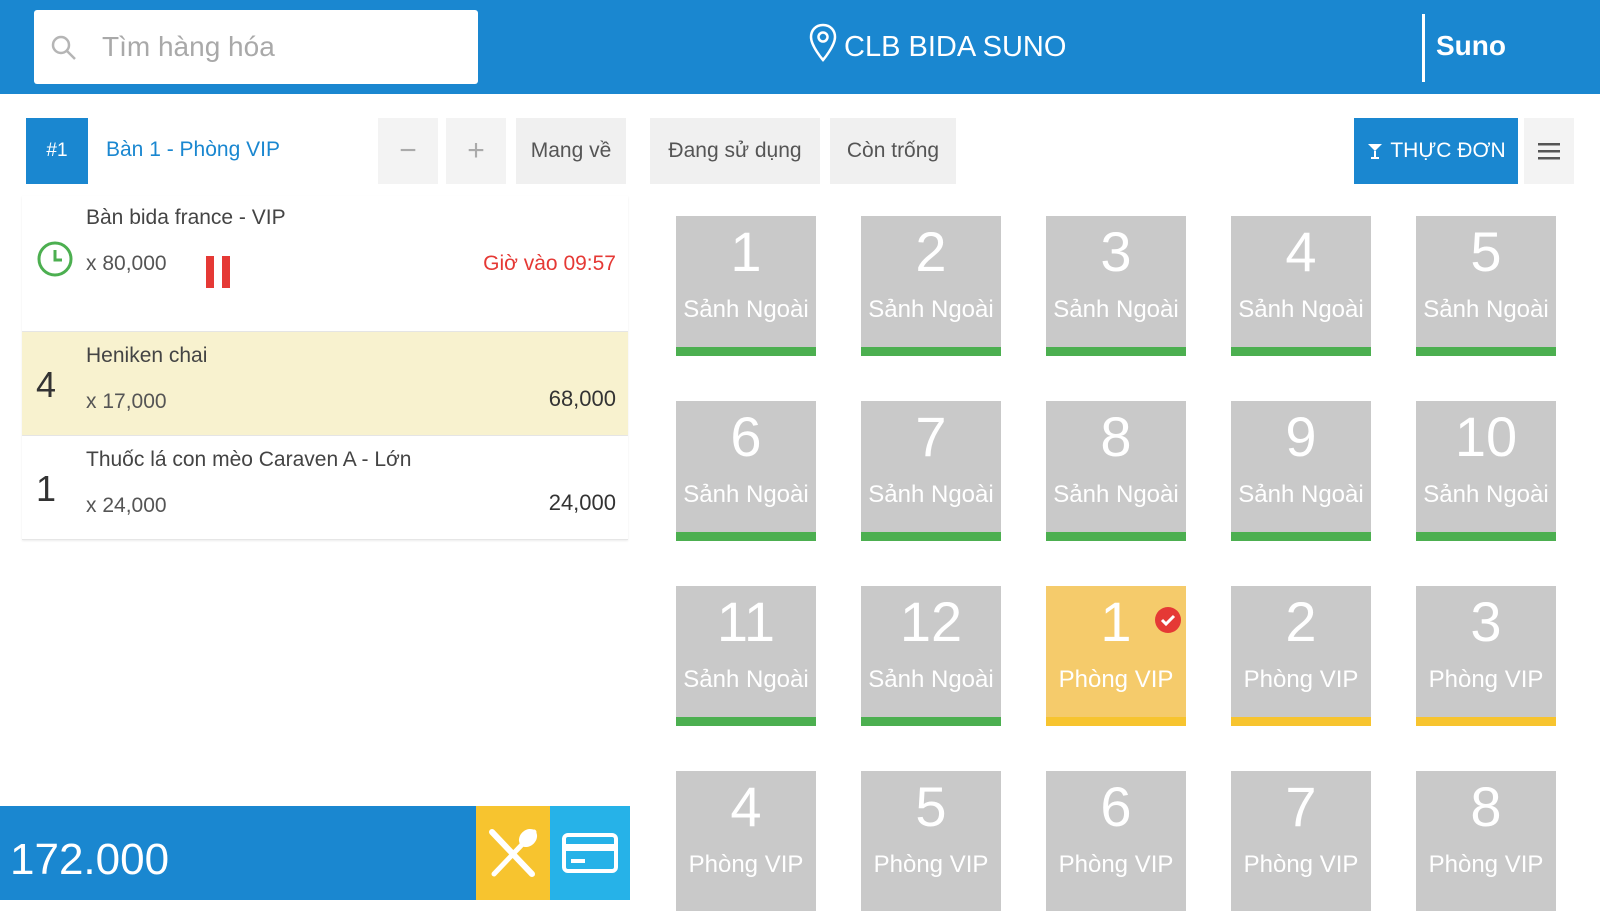 This screenshot has height=911, width=1600. What do you see at coordinates (955, 46) in the screenshot?
I see `store-name: CLB BIDA SUNO` at bounding box center [955, 46].